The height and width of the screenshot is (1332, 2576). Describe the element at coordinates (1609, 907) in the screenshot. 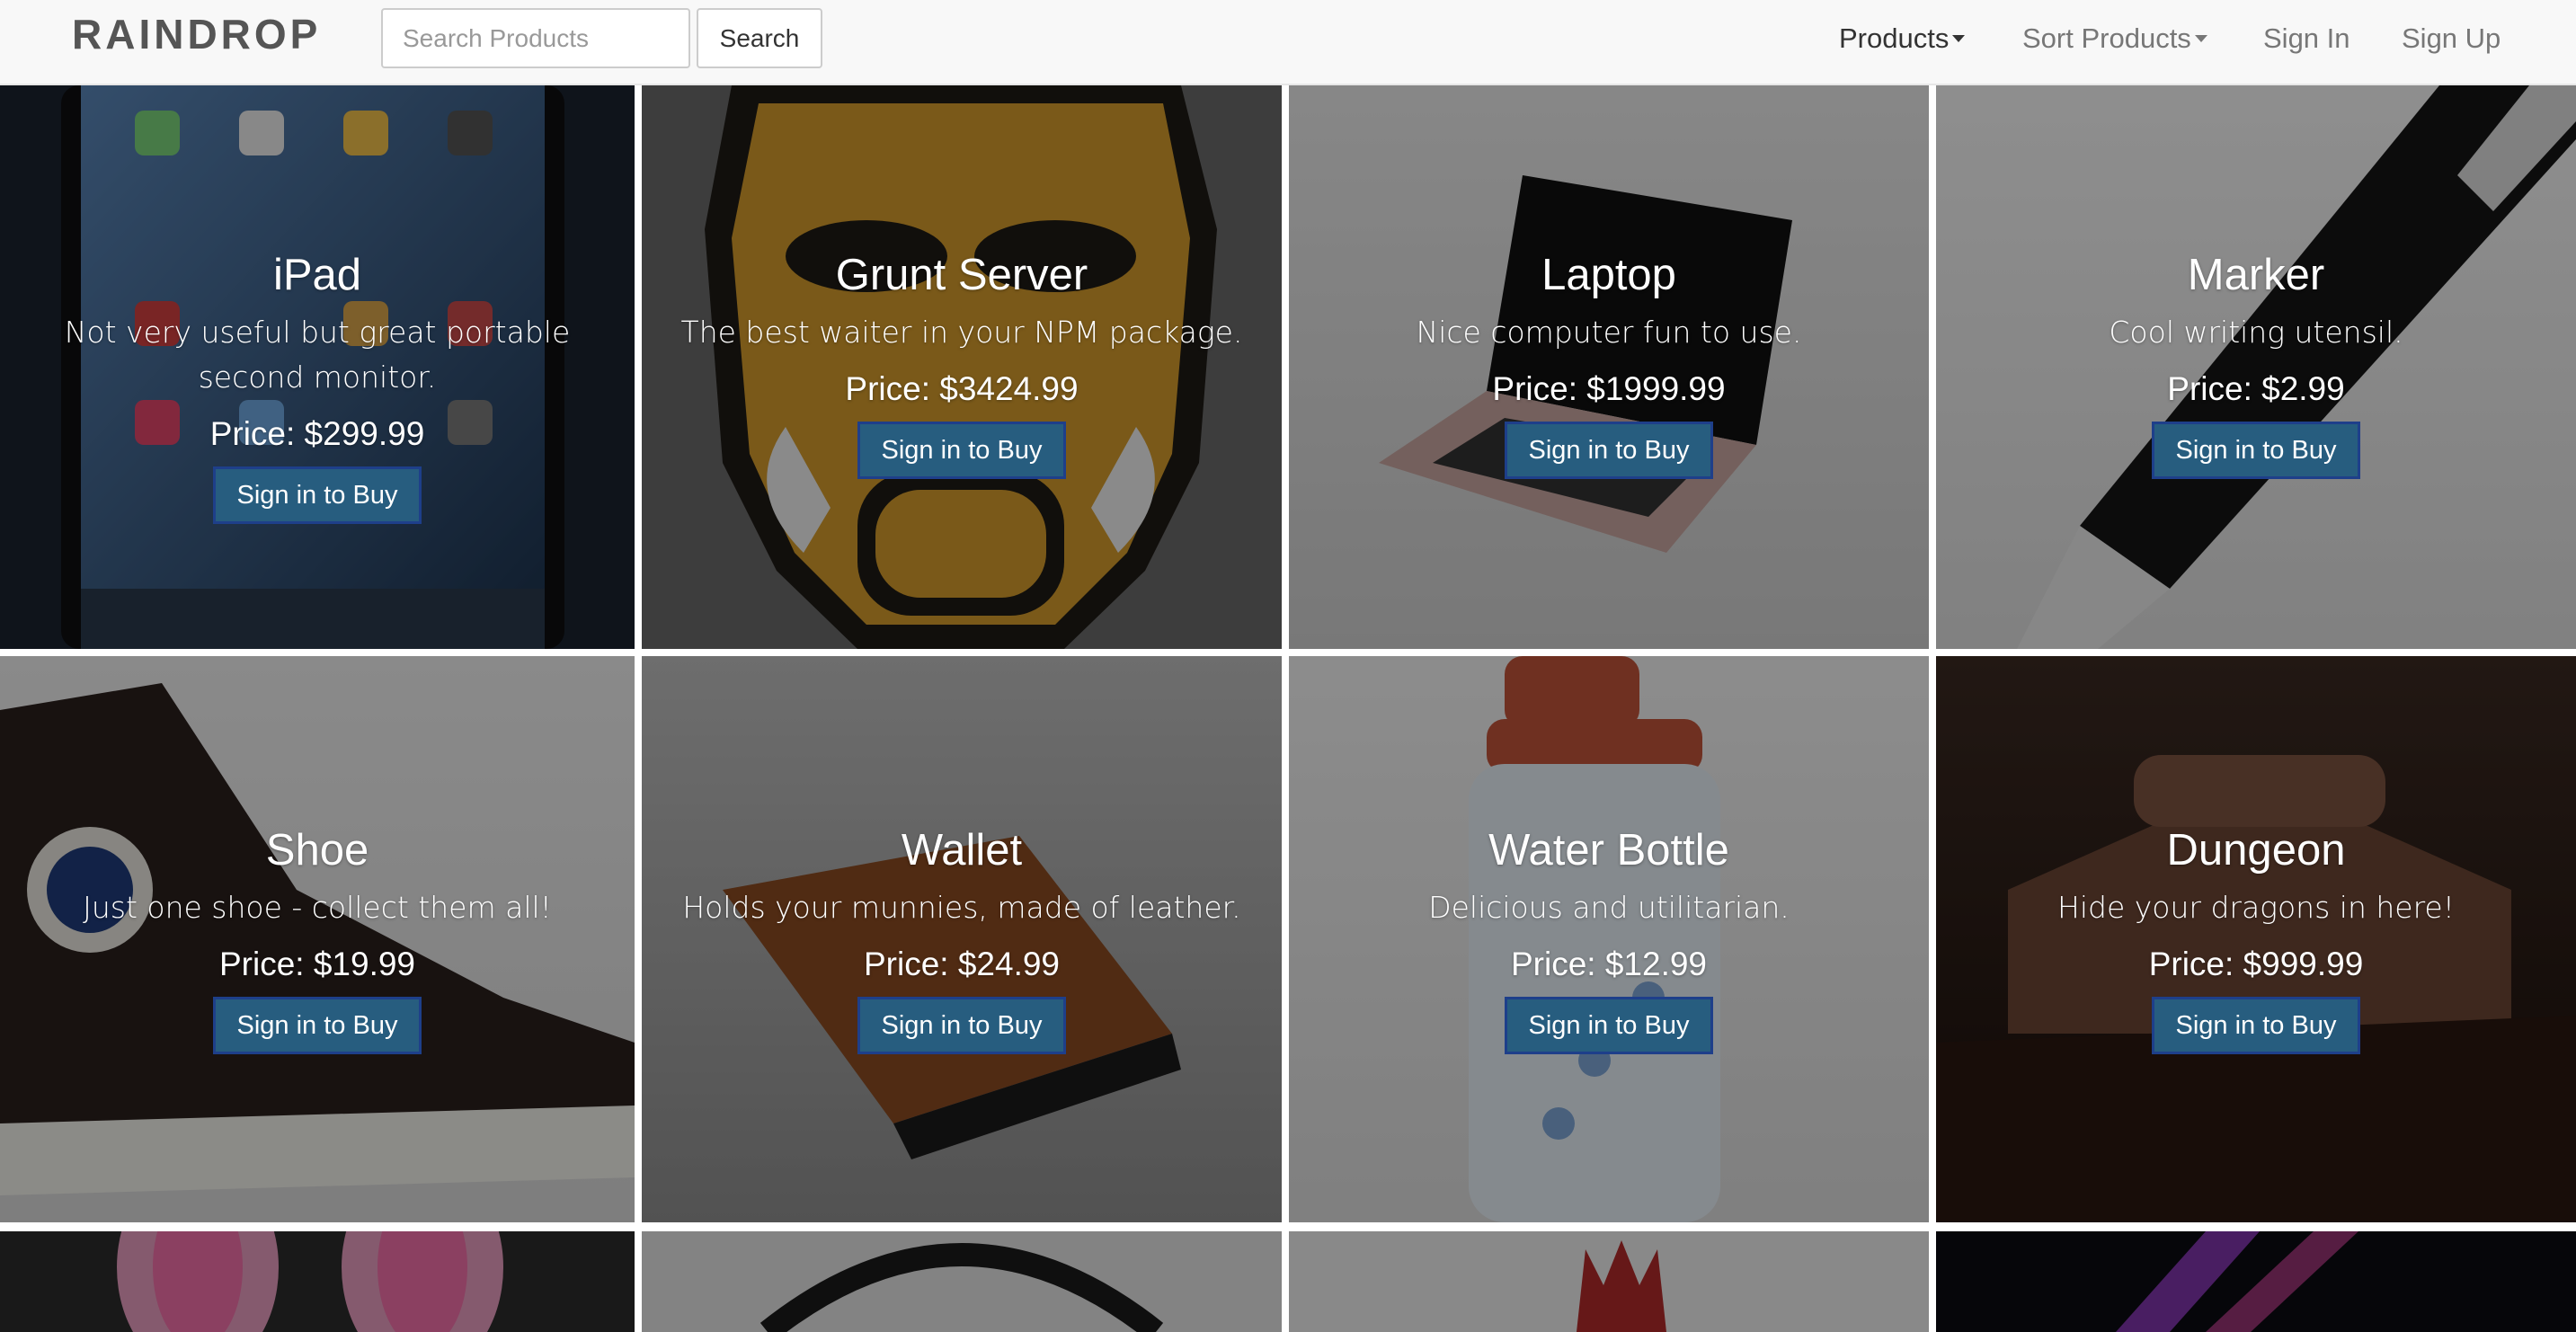

I see `product-description: Delicious and utilitarian.` at that location.